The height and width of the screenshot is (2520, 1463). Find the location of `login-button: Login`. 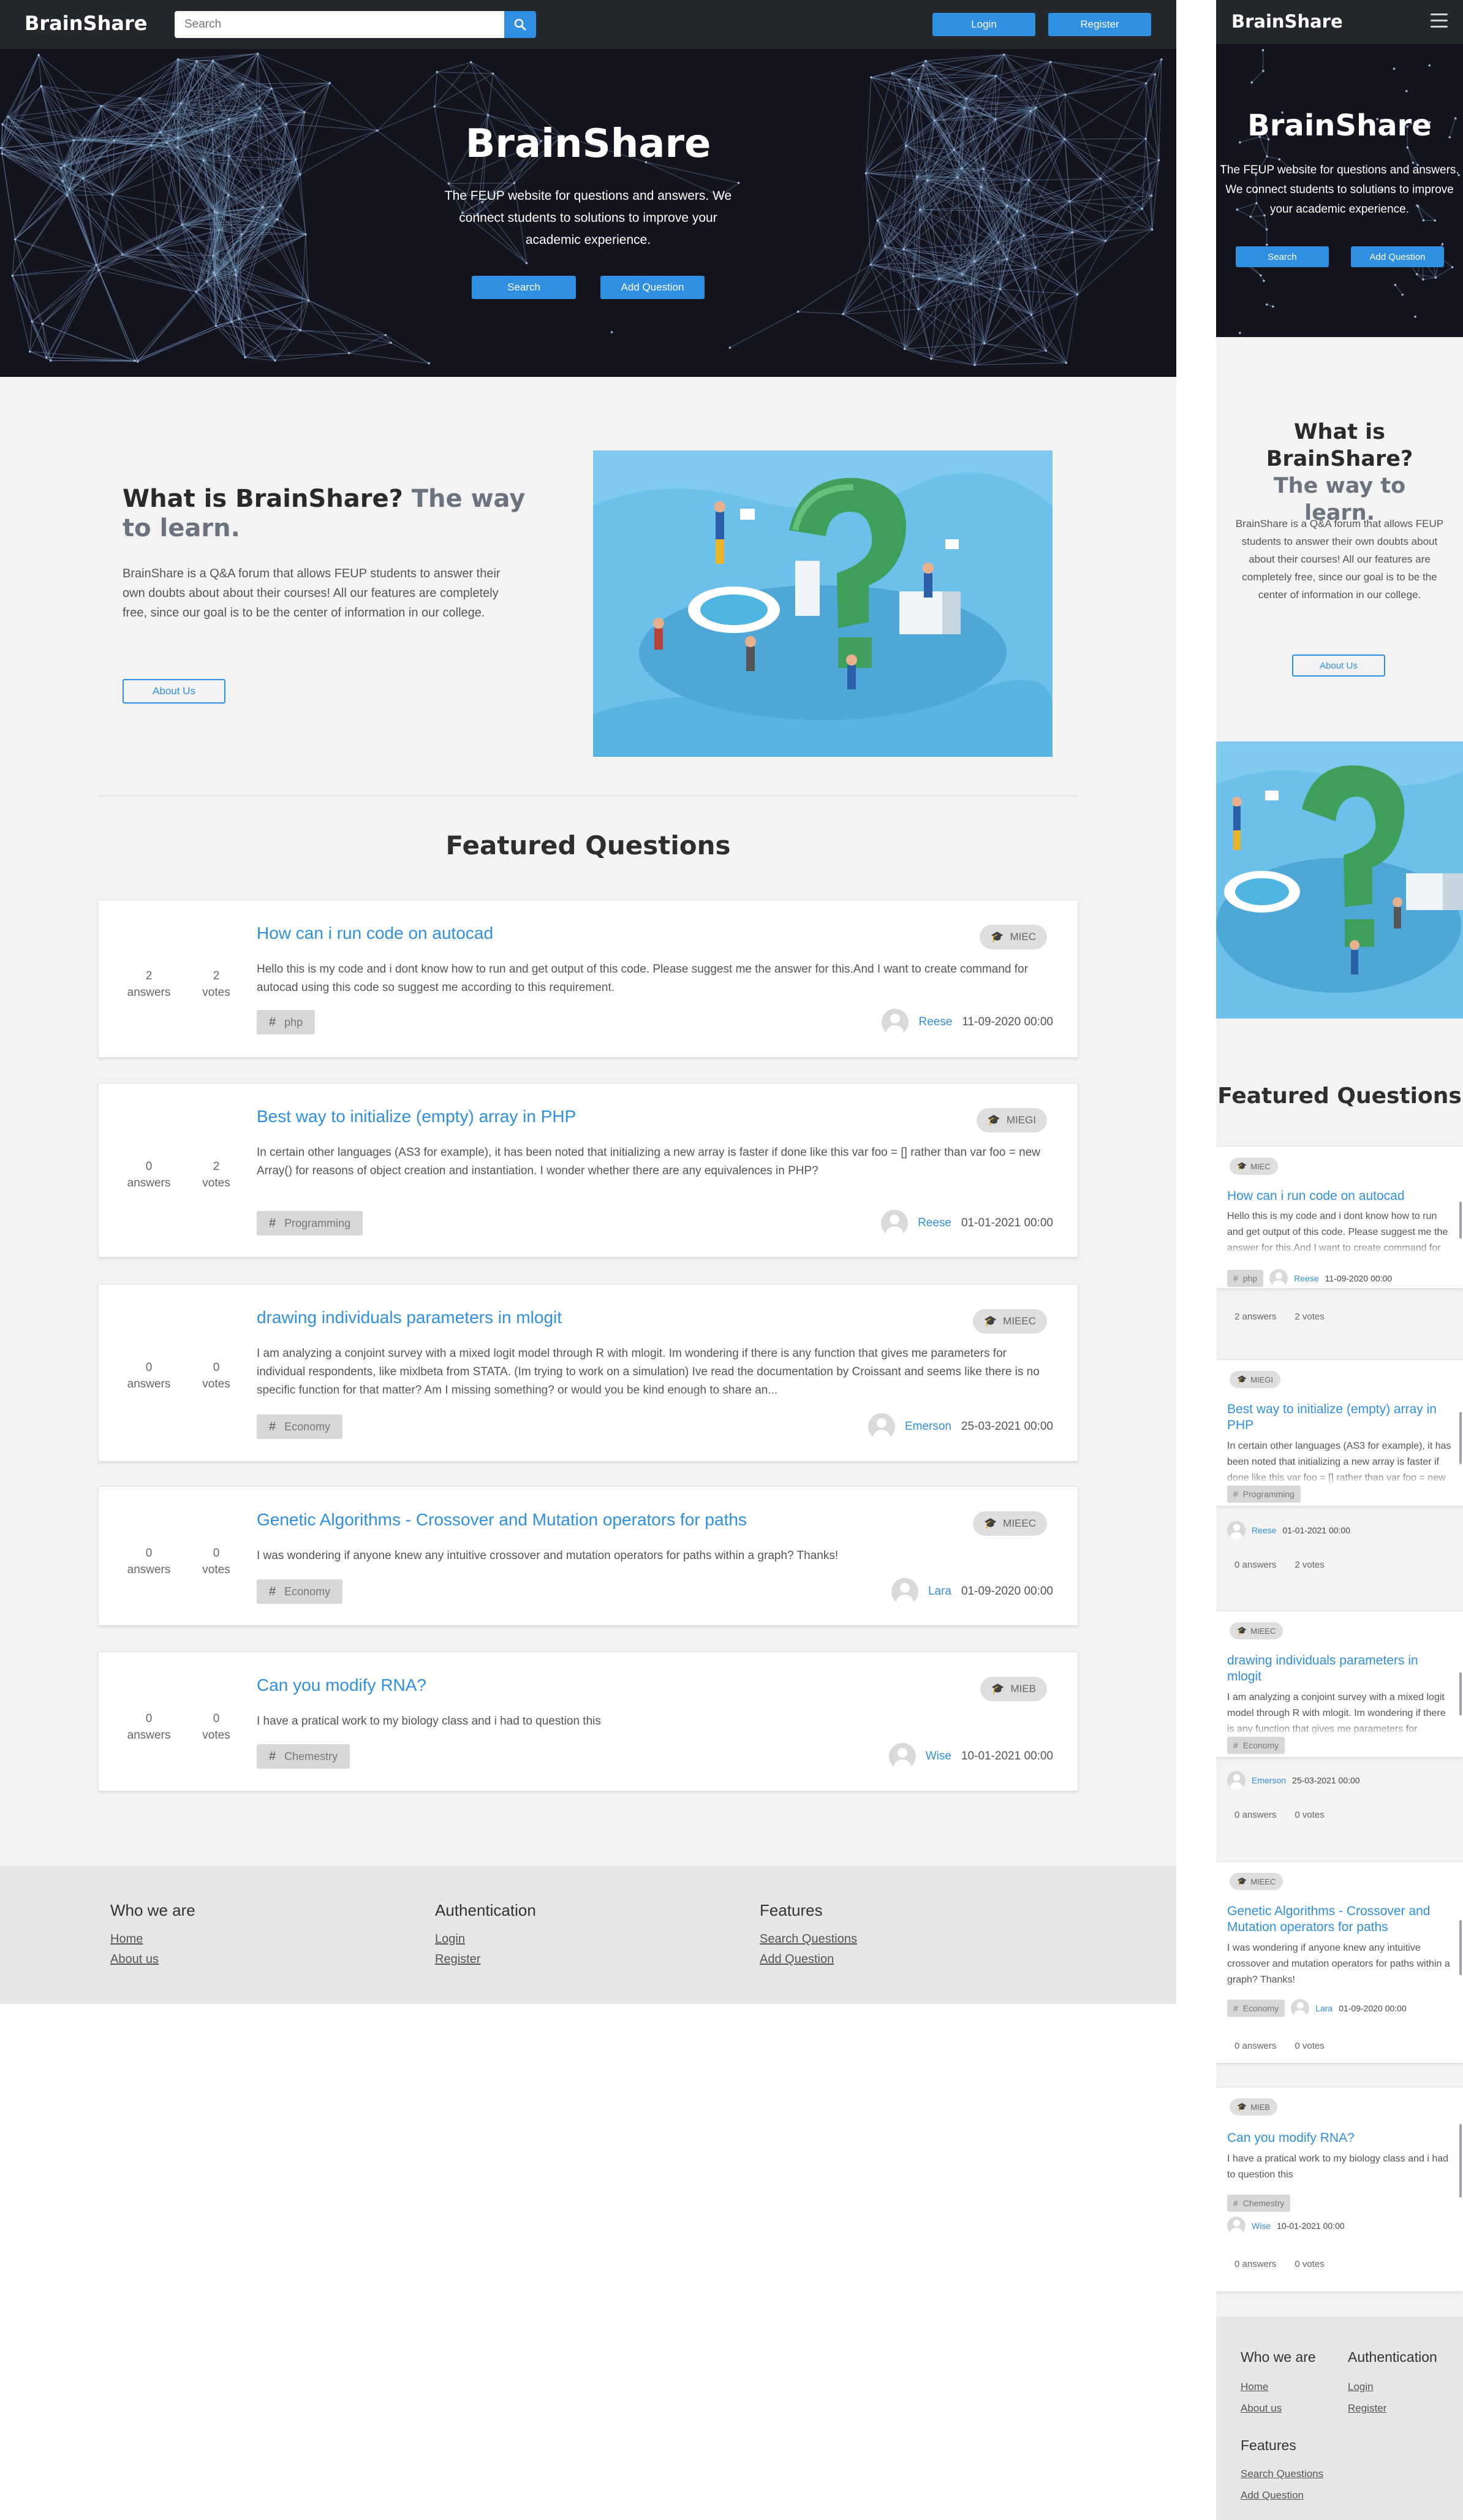

login-button: Login is located at coordinates (983, 24).